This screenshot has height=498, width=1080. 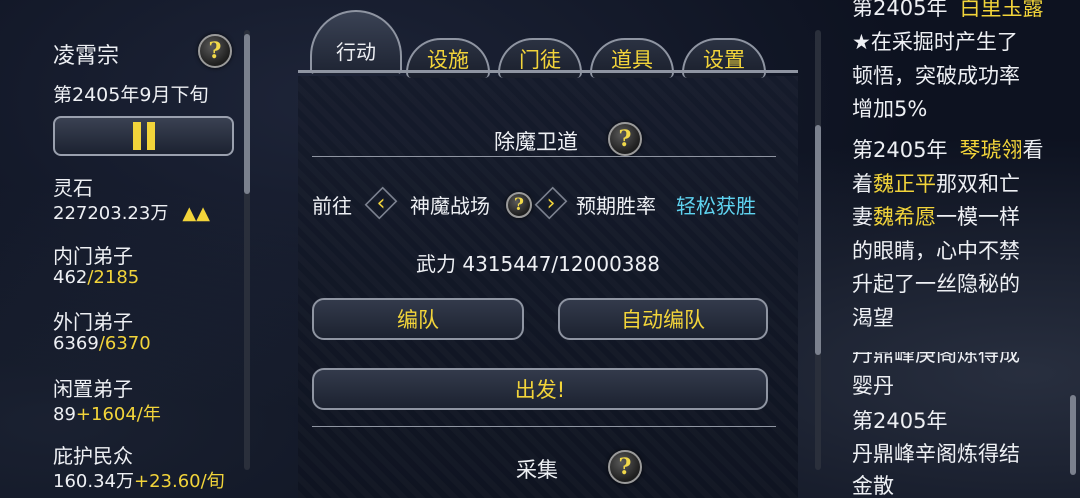 I want to click on inner-disciples-label: 内门弟子, so click(x=93, y=256).